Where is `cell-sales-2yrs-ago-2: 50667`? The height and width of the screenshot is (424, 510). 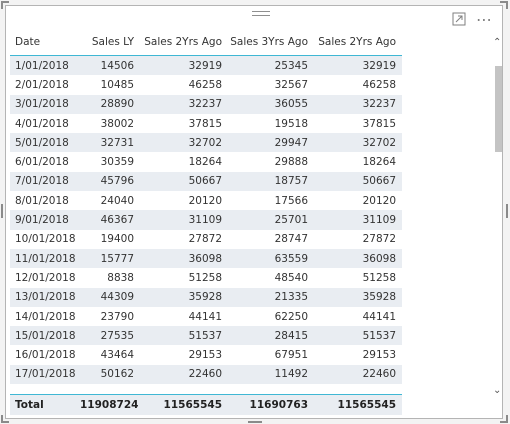
cell-sales-2yrs-ago-2: 50667 is located at coordinates (379, 181).